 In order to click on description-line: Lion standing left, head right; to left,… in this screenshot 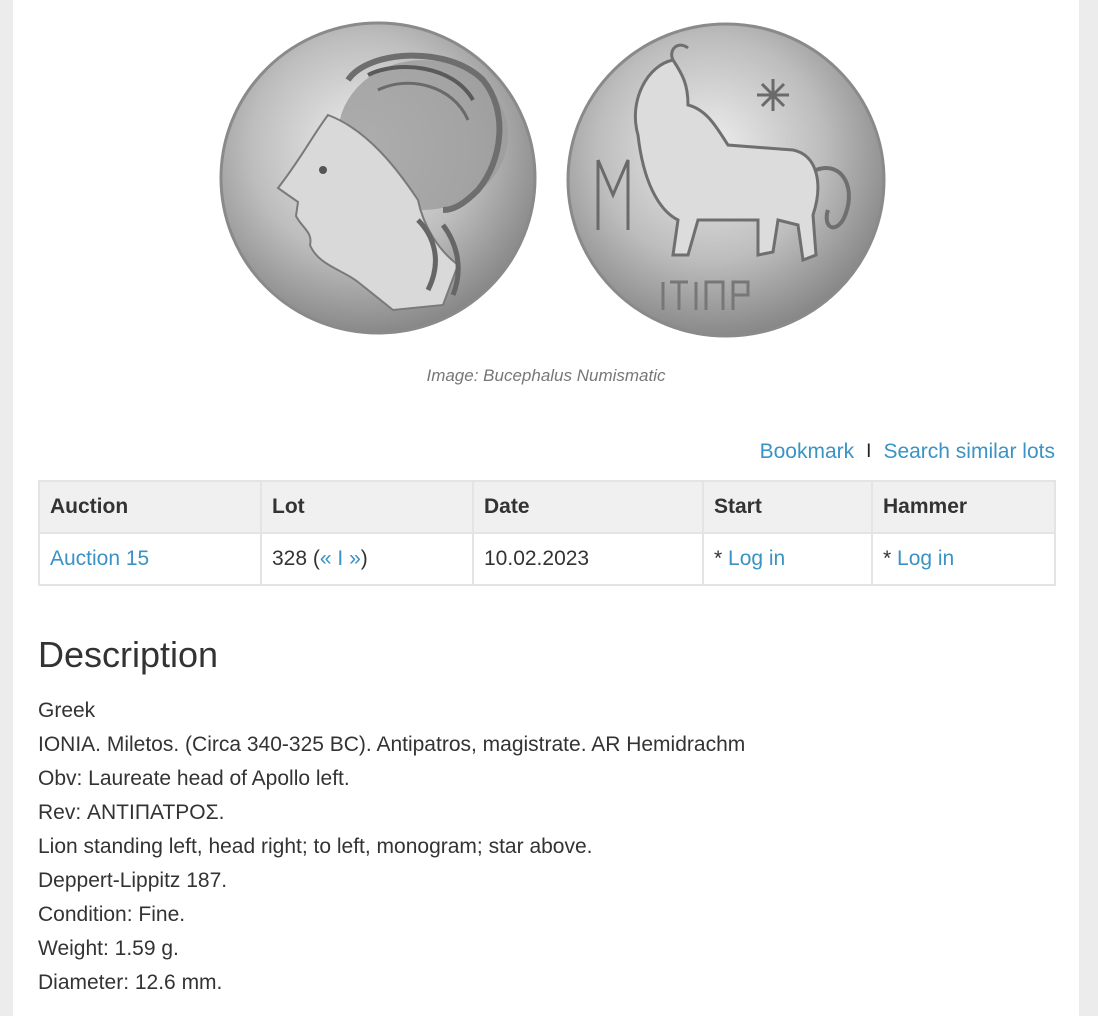, I will do `click(315, 846)`.